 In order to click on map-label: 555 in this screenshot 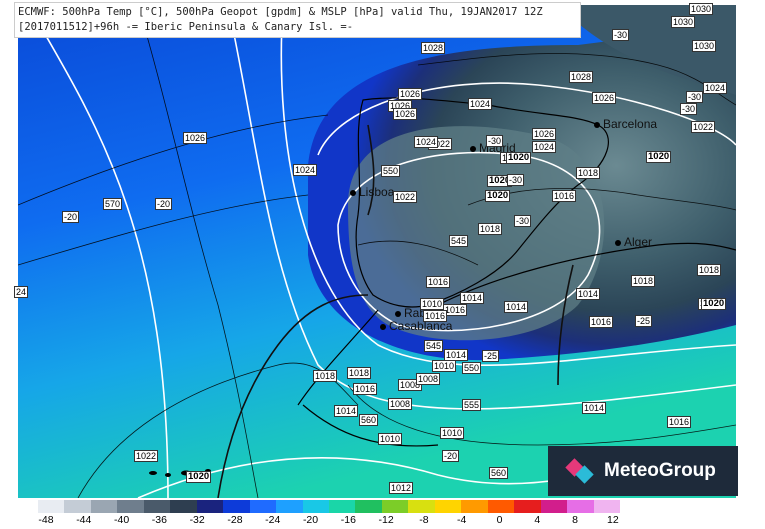, I will do `click(472, 405)`.